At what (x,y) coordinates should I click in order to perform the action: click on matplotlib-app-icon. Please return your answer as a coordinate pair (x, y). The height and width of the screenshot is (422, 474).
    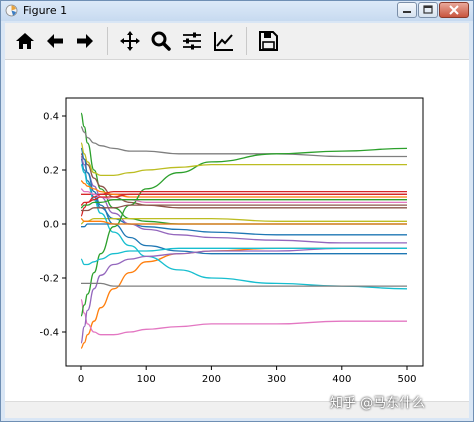
    Looking at the image, I should click on (11, 10).